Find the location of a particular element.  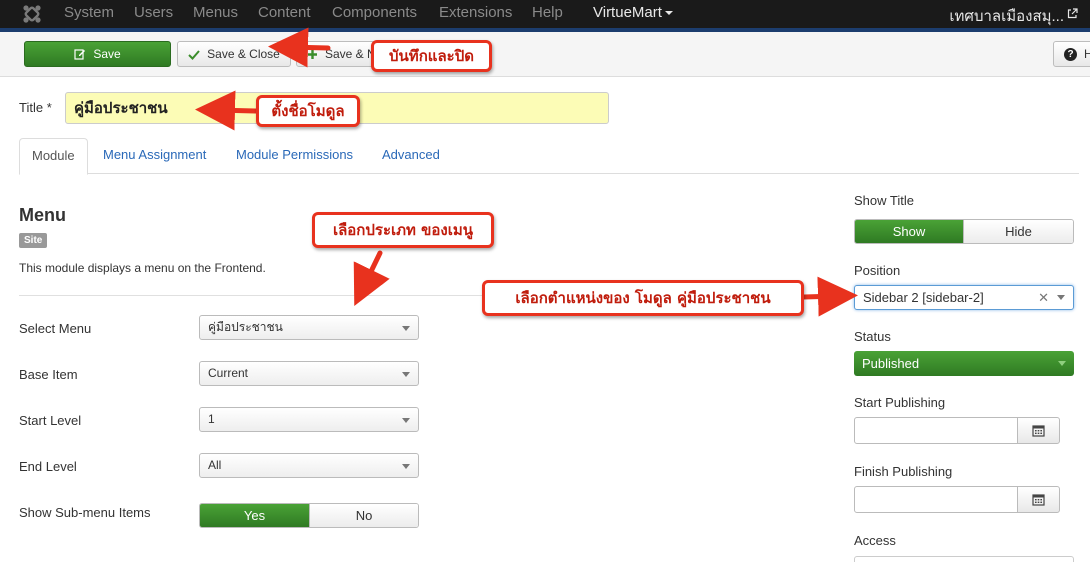

start-publishing-input is located at coordinates (936, 430).